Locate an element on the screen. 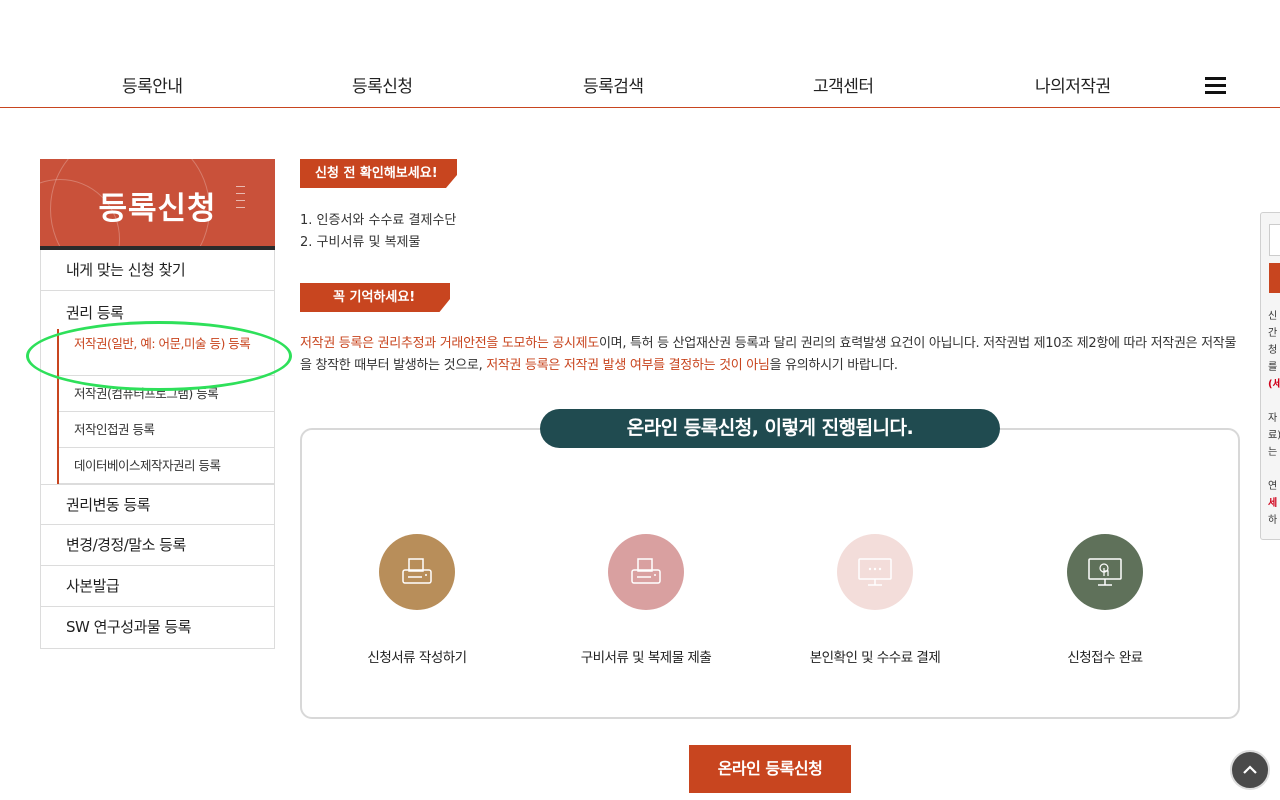 Image resolution: width=1280 pixels, height=800 pixels. check-tag: 신청 전 확인해보세요! is located at coordinates (378, 173).